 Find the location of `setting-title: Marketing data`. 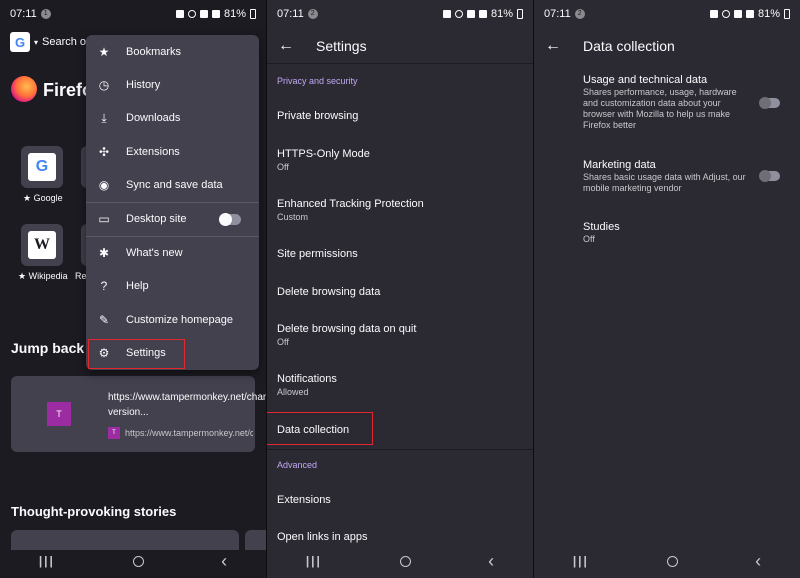

setting-title: Marketing data is located at coordinates (619, 165).